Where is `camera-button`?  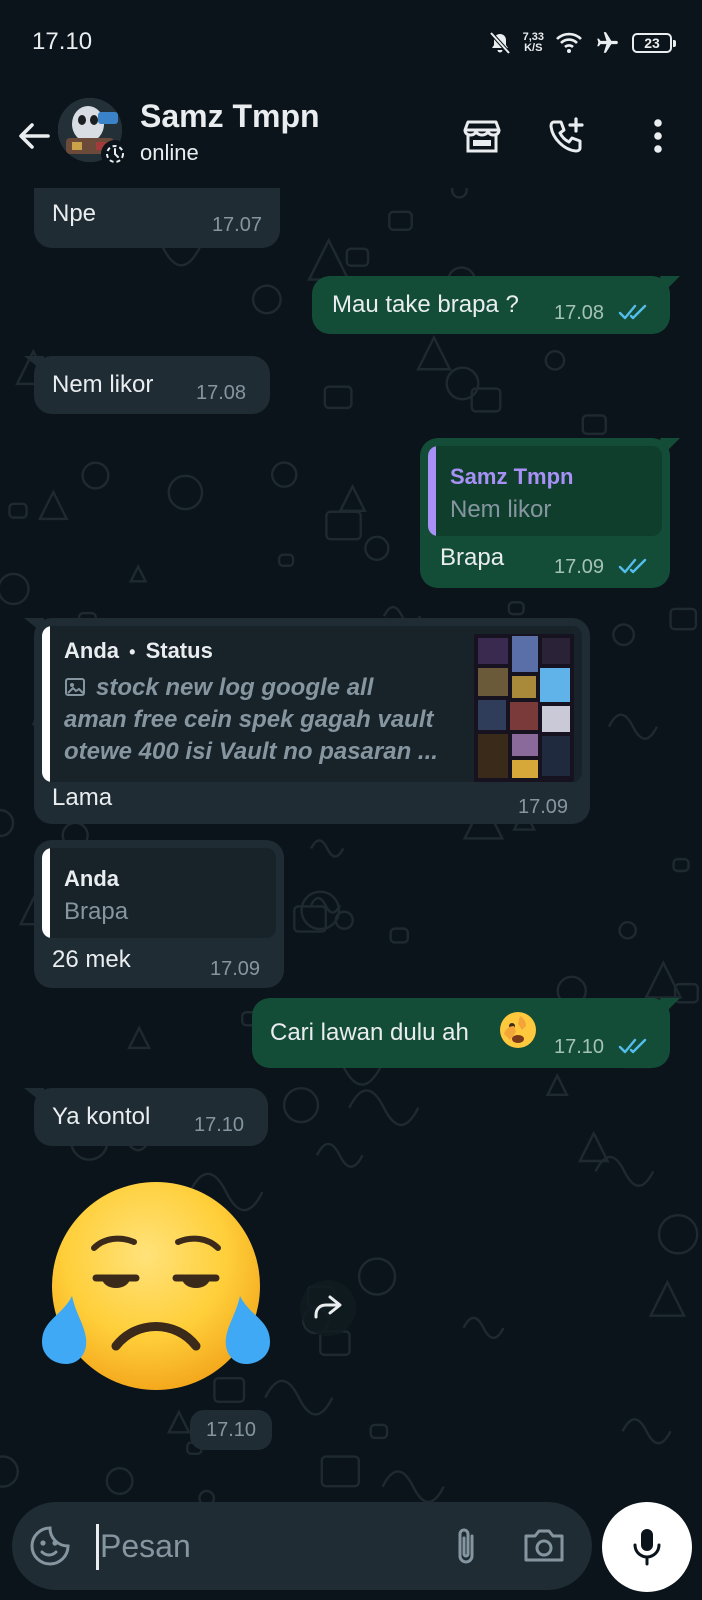
camera-button is located at coordinates (544, 1546).